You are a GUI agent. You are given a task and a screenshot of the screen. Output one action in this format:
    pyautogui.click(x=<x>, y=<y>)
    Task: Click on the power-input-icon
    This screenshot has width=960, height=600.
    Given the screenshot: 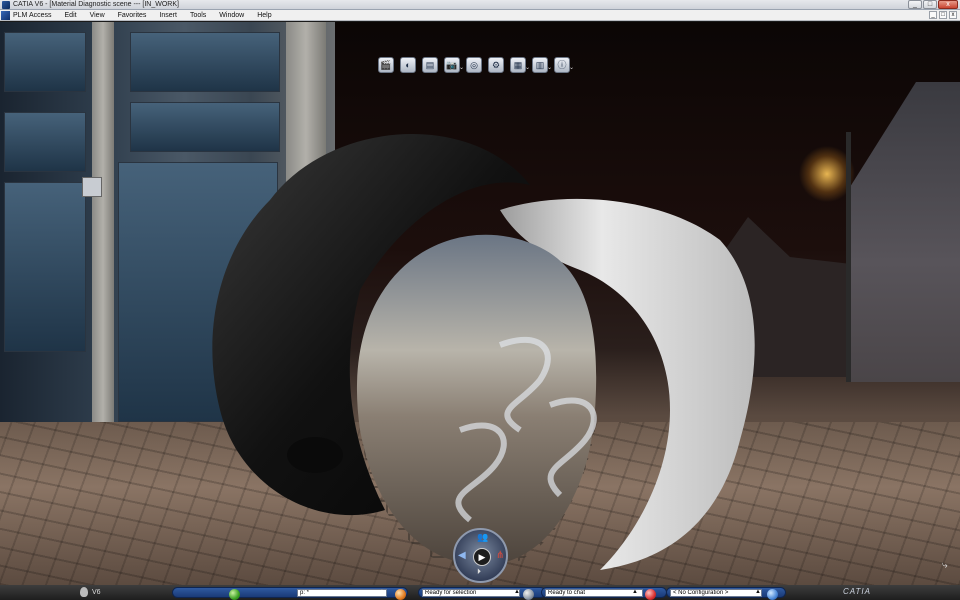 What is the action you would take?
    pyautogui.click(x=234, y=594)
    